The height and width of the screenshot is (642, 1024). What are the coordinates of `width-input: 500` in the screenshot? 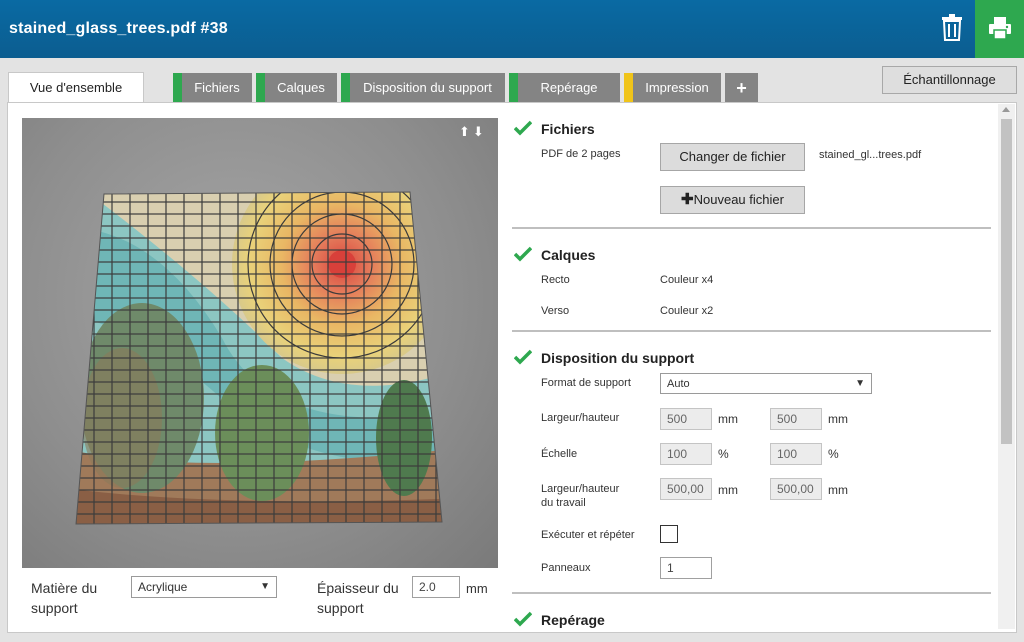 It's located at (686, 419).